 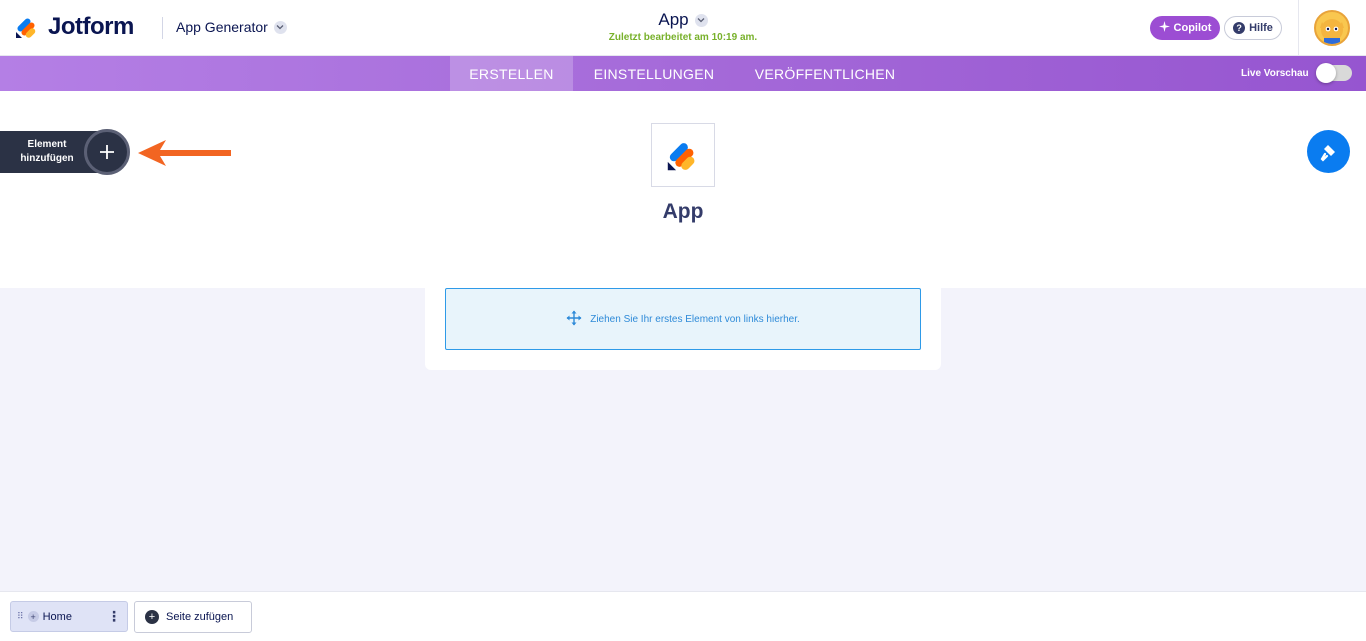 What do you see at coordinates (91, 26) in the screenshot?
I see `brand-name: Jotform` at bounding box center [91, 26].